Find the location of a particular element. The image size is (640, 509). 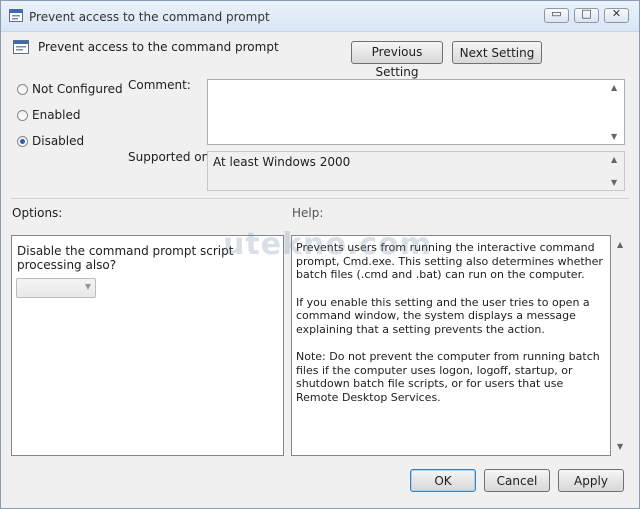

options-dropdown: ▼ is located at coordinates (56, 288).